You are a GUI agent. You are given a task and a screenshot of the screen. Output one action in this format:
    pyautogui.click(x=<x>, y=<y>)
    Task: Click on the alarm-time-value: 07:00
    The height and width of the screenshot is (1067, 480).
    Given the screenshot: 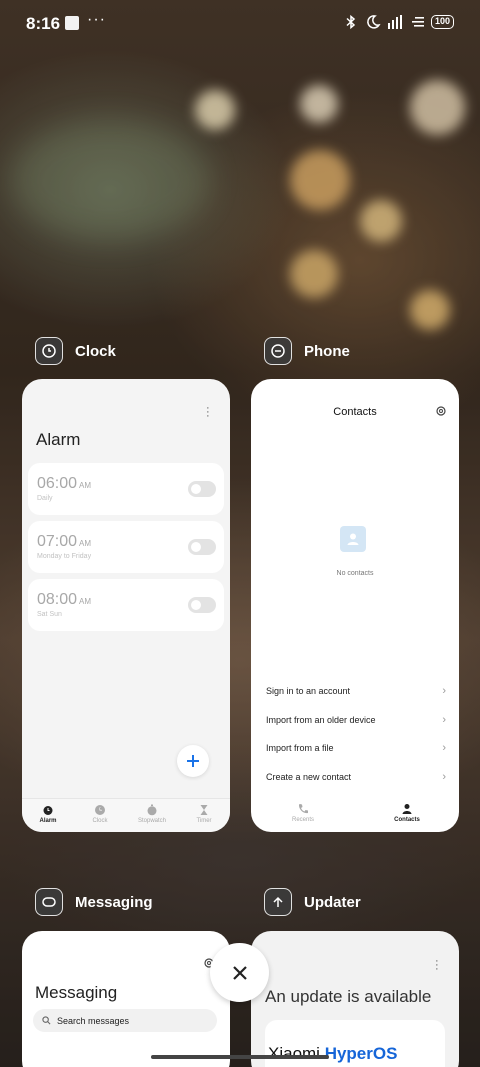 What is the action you would take?
    pyautogui.click(x=57, y=541)
    